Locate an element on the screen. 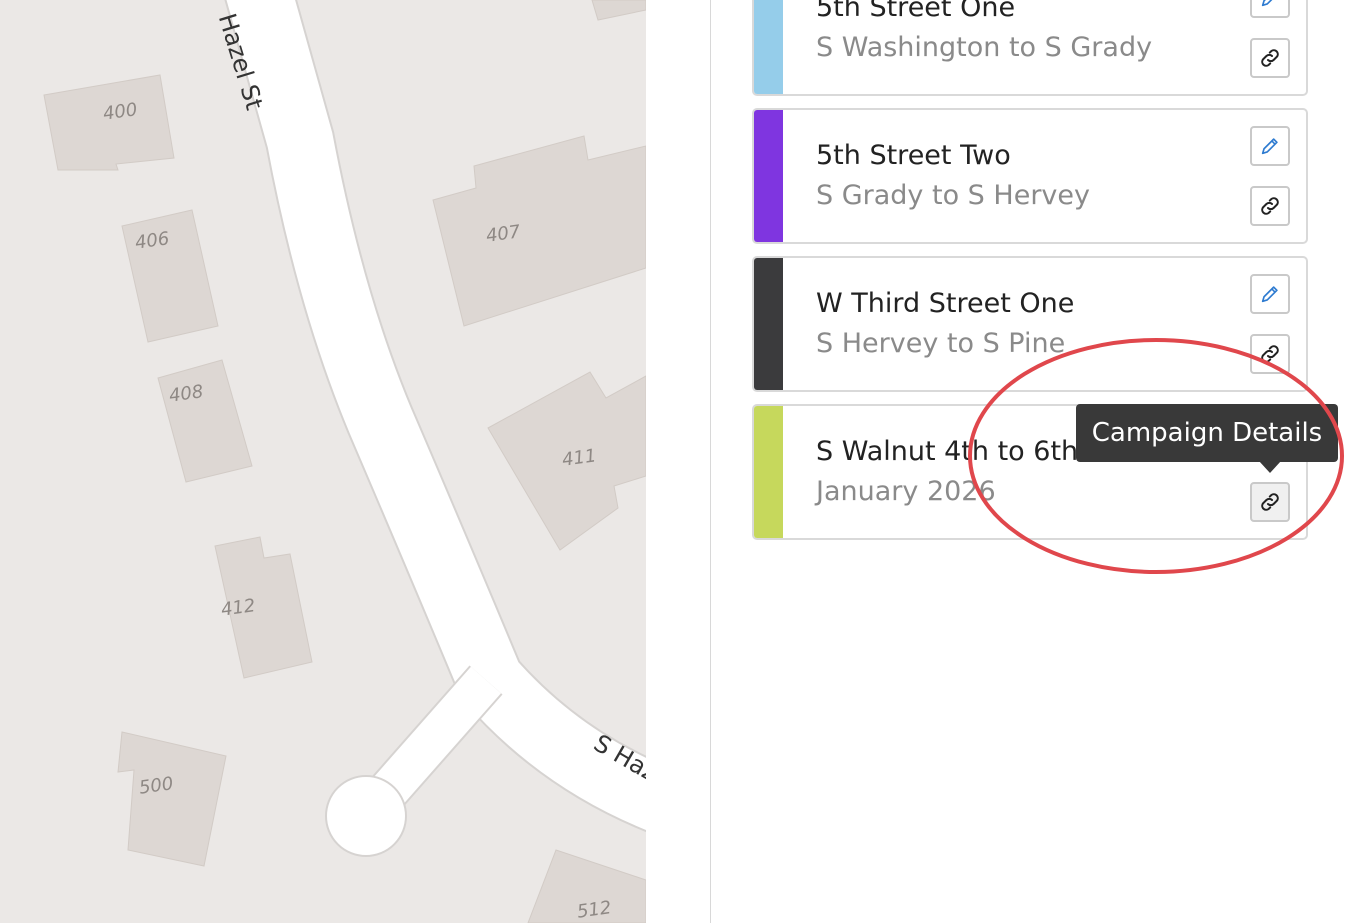  campaign-card: 5th Street One S Washington to S Grady is located at coordinates (1030, 48).